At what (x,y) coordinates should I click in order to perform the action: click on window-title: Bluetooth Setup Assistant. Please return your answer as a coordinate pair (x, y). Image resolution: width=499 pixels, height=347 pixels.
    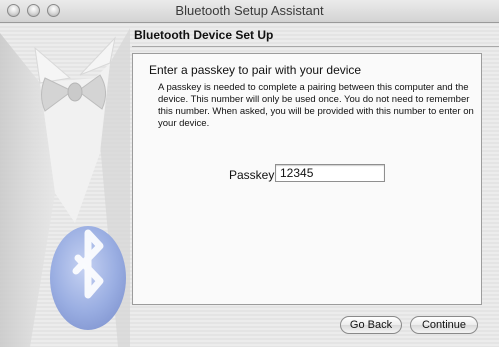
    Looking at the image, I should click on (249, 10).